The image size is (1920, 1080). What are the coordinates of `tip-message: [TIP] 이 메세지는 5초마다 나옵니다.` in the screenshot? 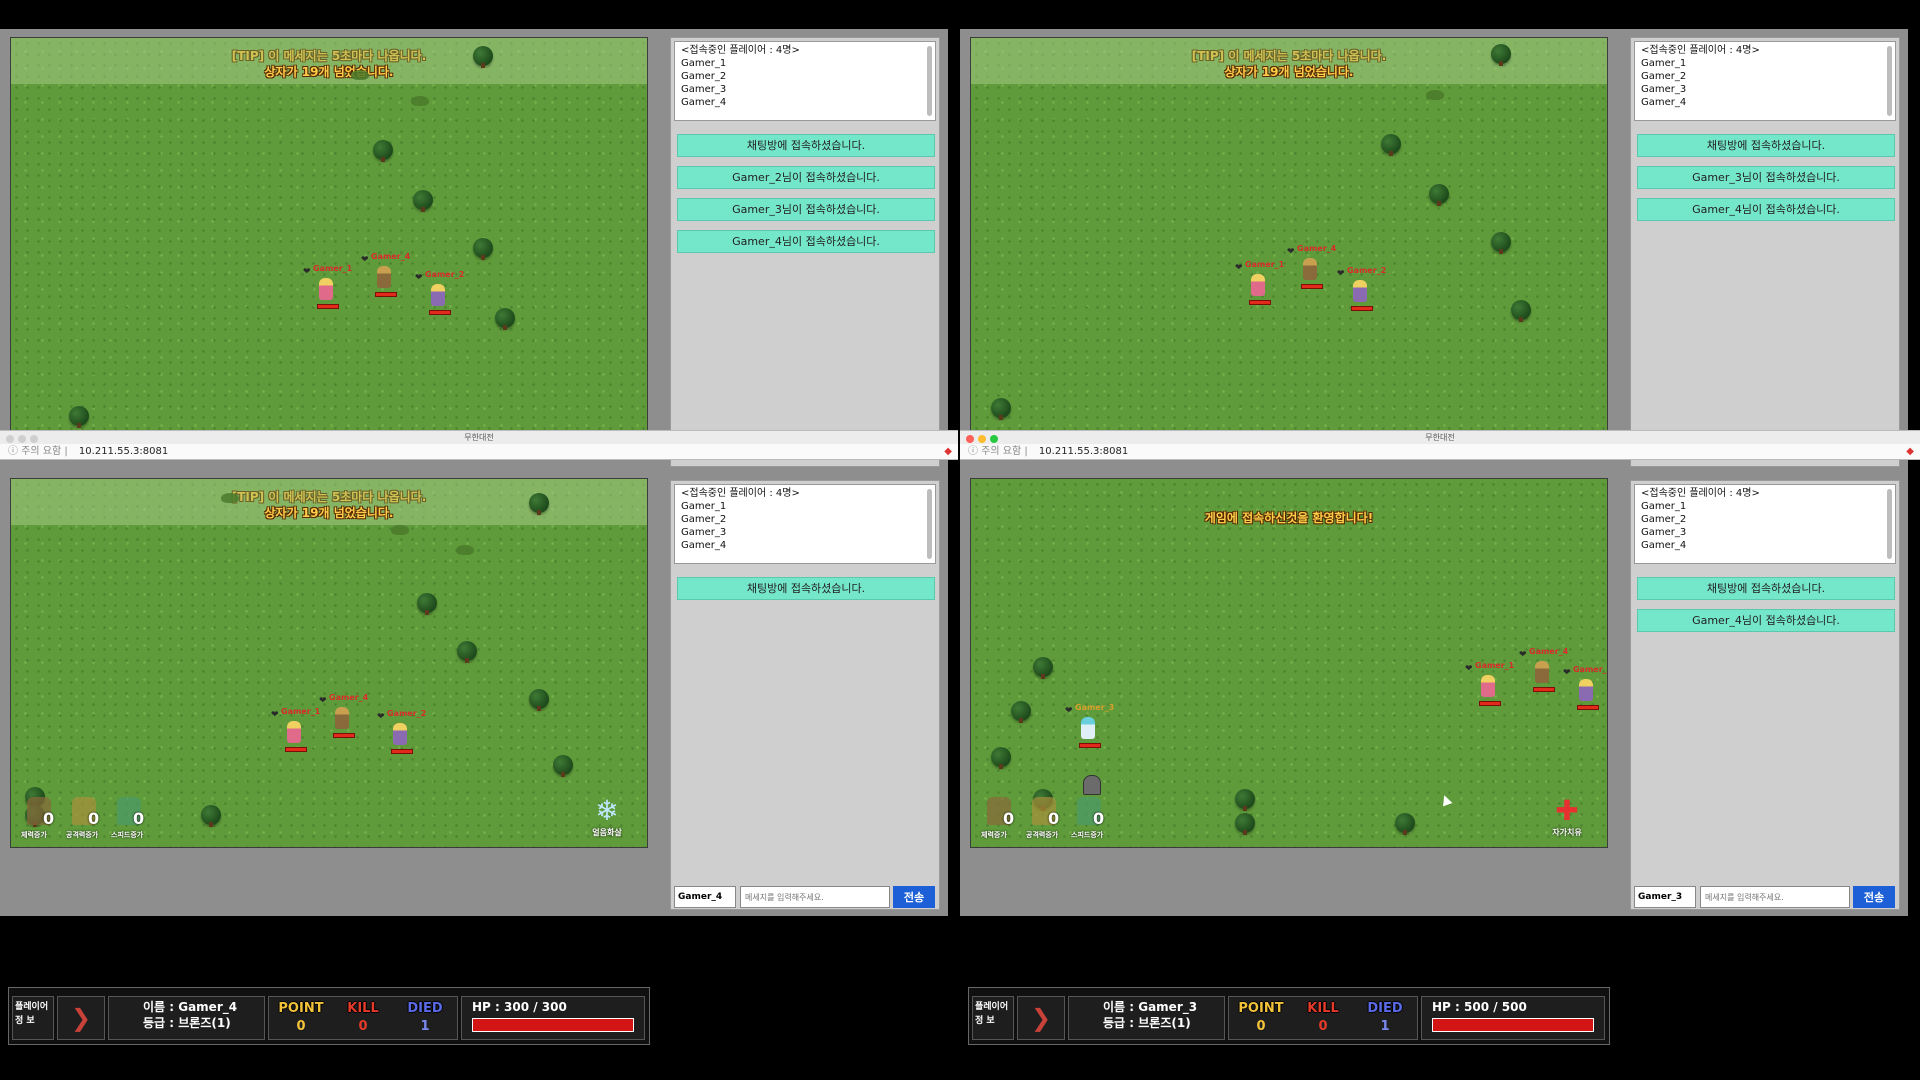 It's located at (329, 56).